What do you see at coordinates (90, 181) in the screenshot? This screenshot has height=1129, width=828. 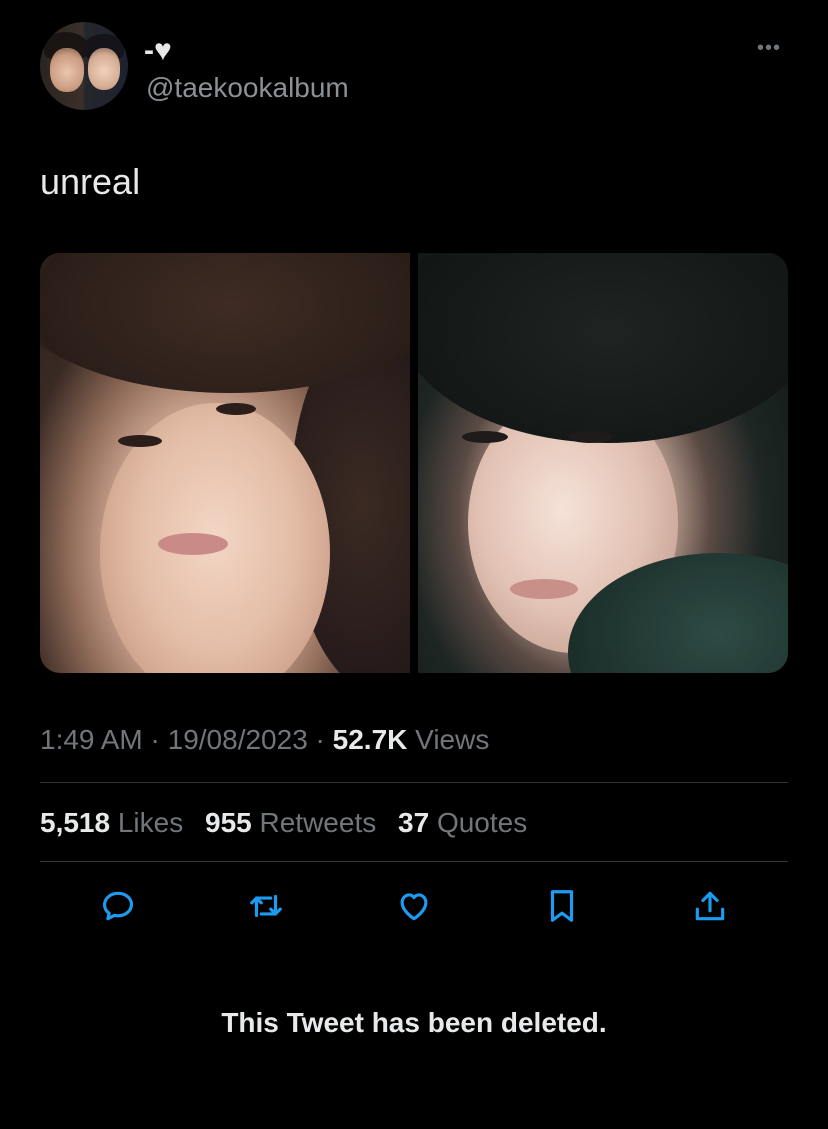 I see `tweet-text: unreal` at bounding box center [90, 181].